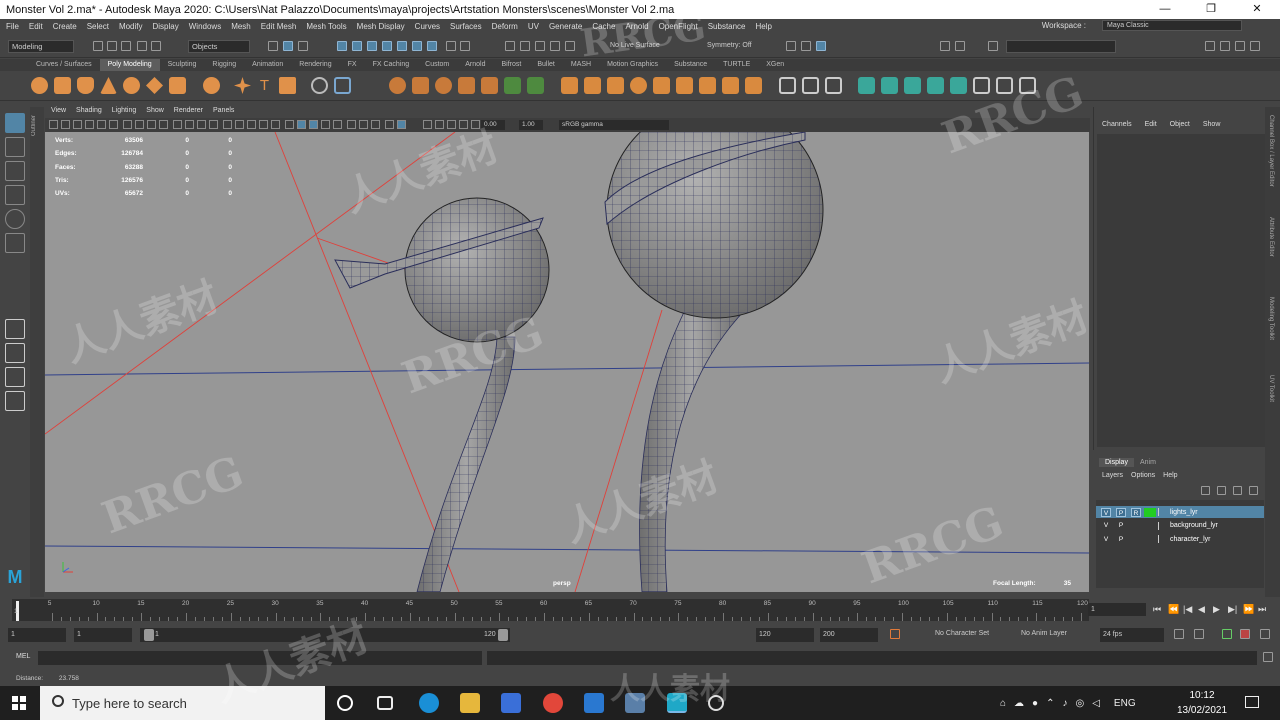 The height and width of the screenshot is (720, 1280). What do you see at coordinates (1210, 46) in the screenshot?
I see `modeling-toolkit-toggle-icon` at bounding box center [1210, 46].